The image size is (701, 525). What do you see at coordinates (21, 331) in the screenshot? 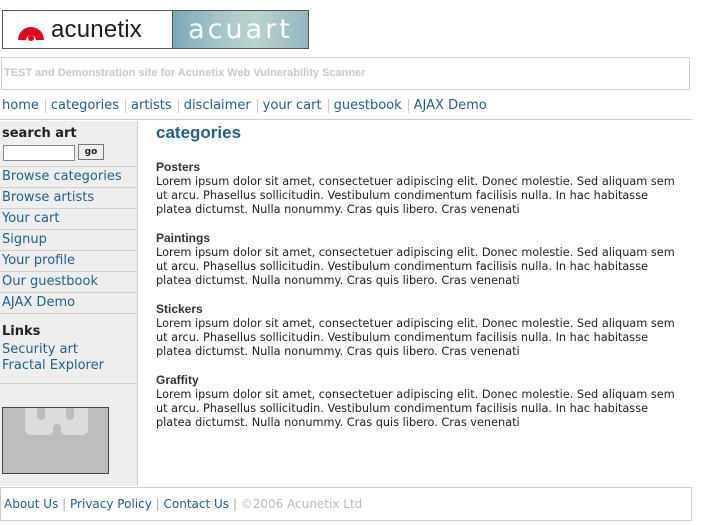
I see `links-title: Links` at bounding box center [21, 331].